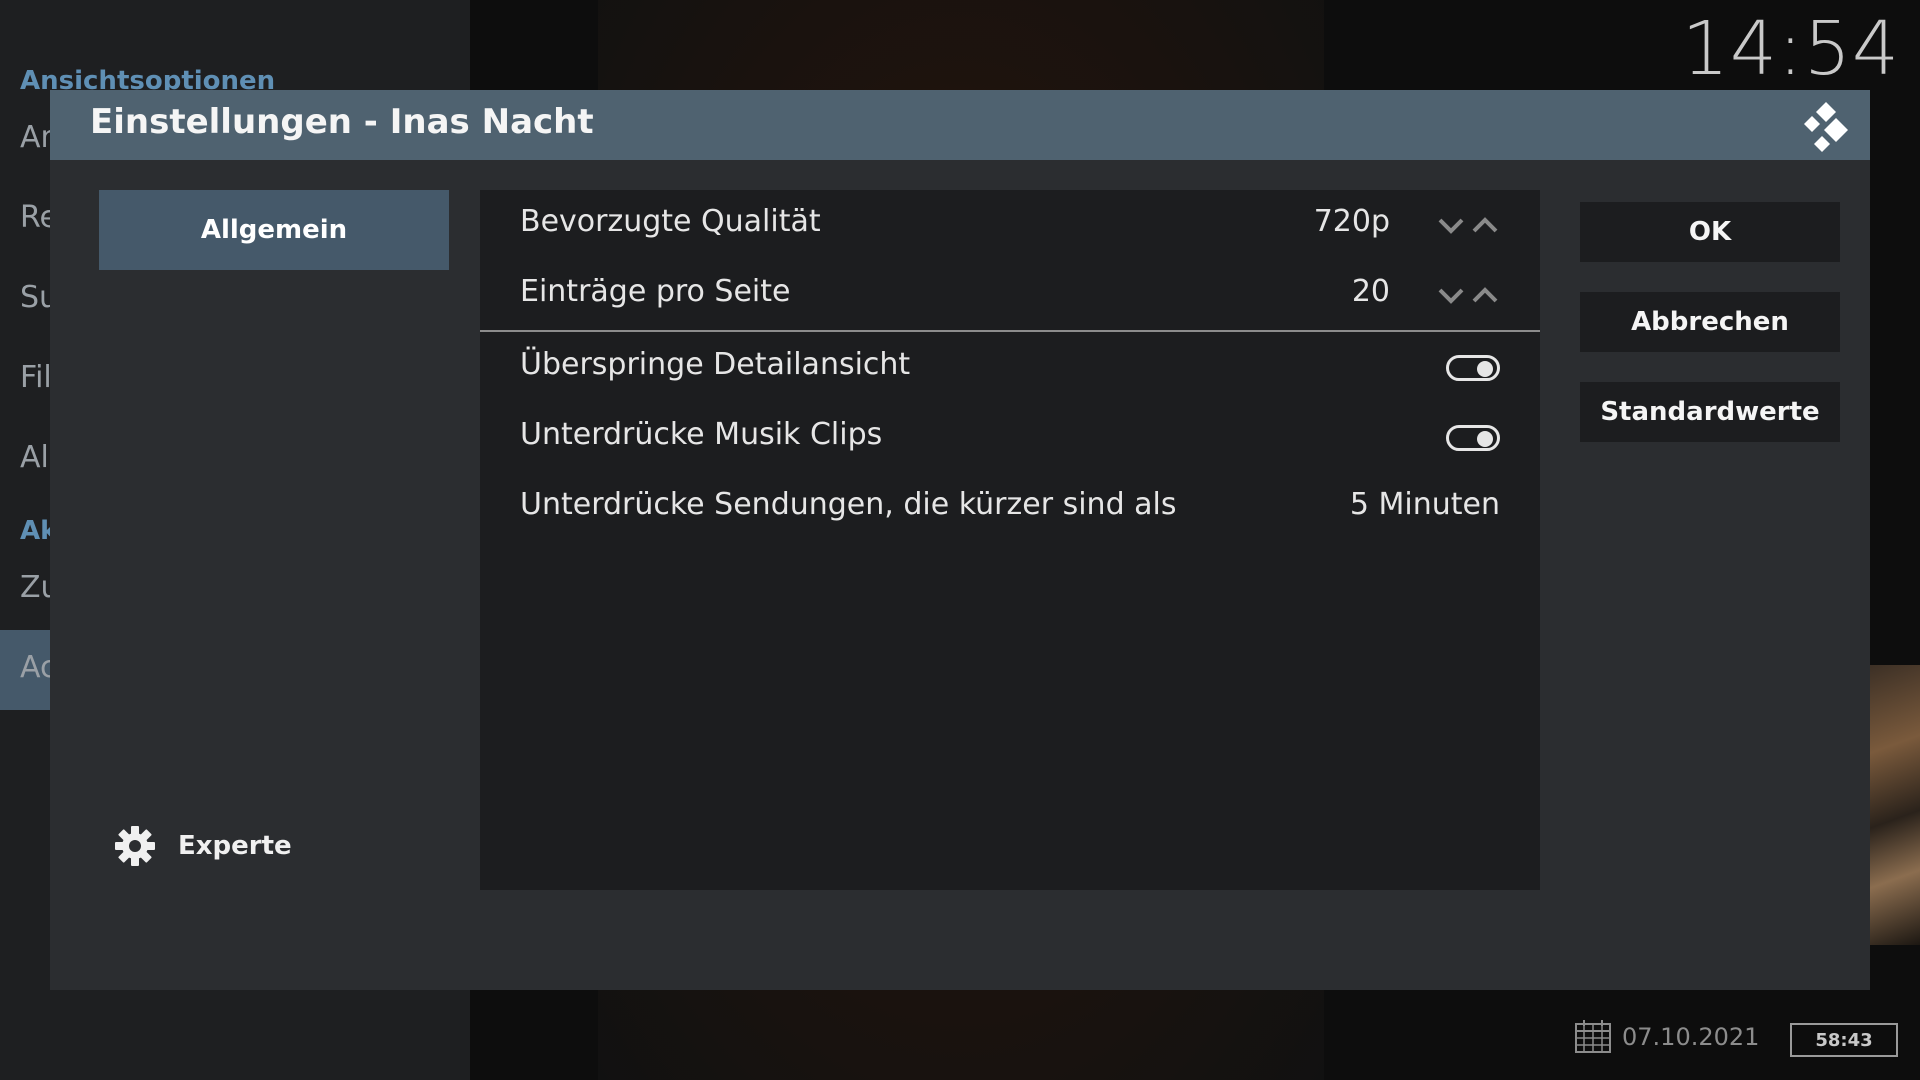 The height and width of the screenshot is (1080, 1920). I want to click on setting-row-suppress-clips: Unterdrücke Musik Clips, so click(1010, 438).